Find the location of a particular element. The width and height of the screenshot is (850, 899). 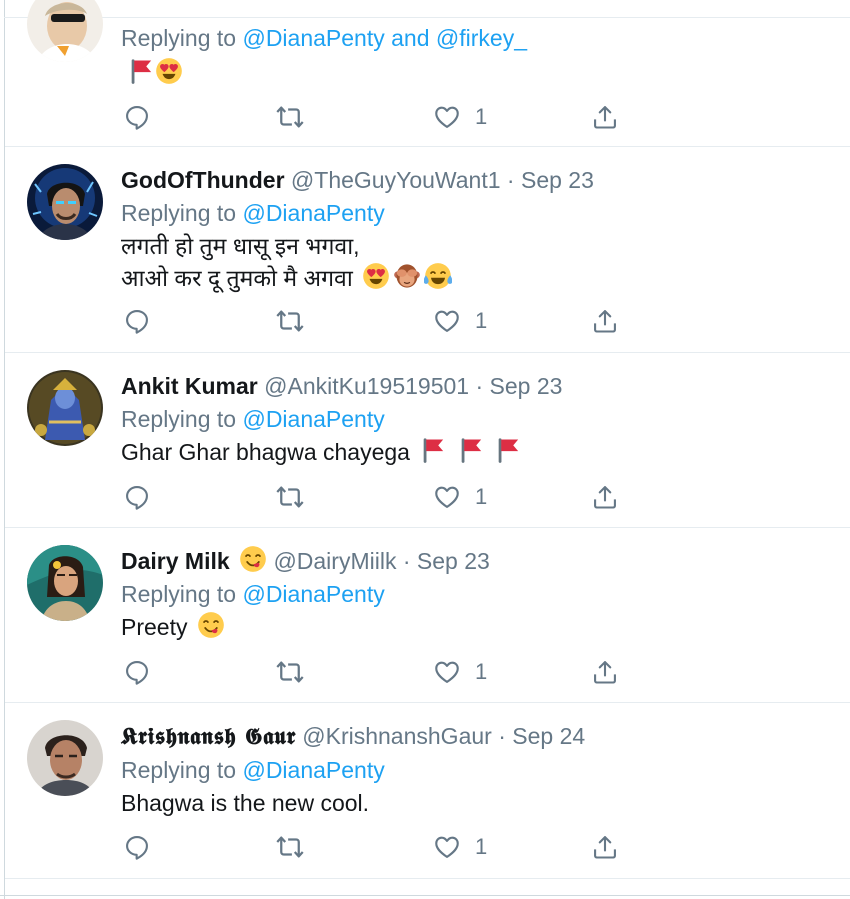

tweet-text: आओ कर दू तुमको मै अगवा is located at coordinates (485, 278).